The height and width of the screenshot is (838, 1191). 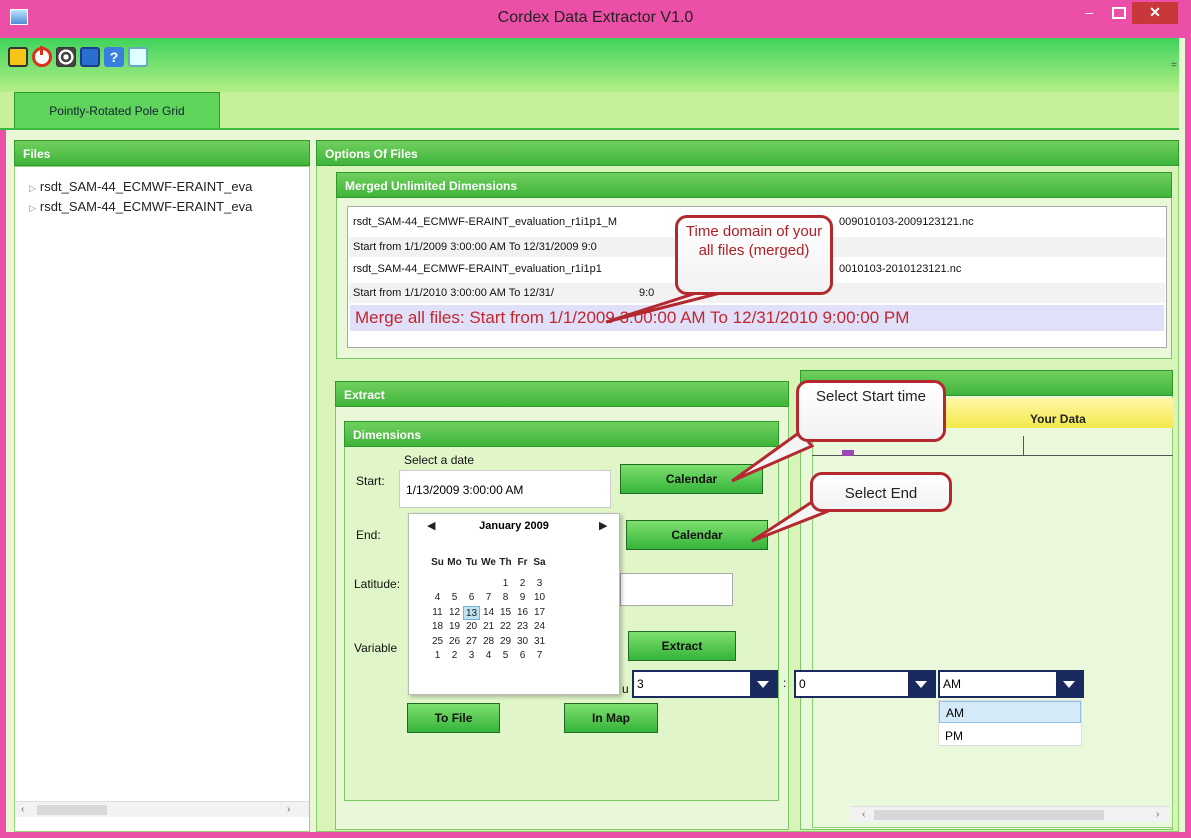 What do you see at coordinates (90, 57) in the screenshot?
I see `monitor-icon` at bounding box center [90, 57].